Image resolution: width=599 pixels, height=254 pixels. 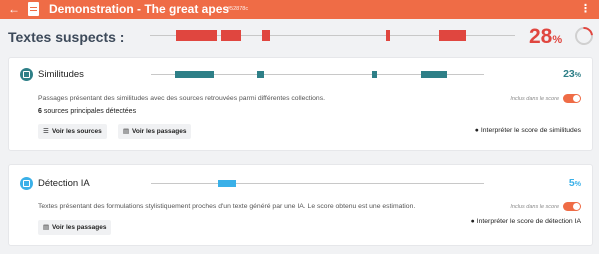 What do you see at coordinates (317, 183) in the screenshot?
I see `ai-timeline-track` at bounding box center [317, 183].